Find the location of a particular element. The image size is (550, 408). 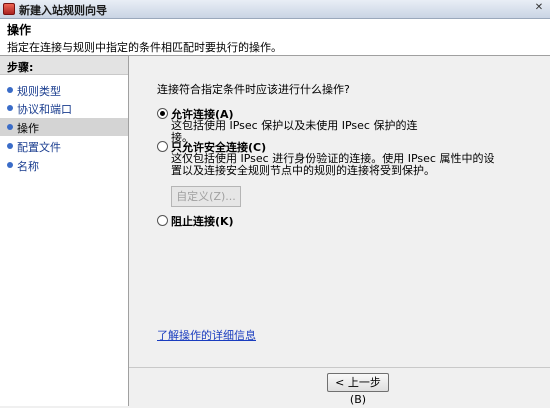

secure-connection-radio is located at coordinates (162, 146).